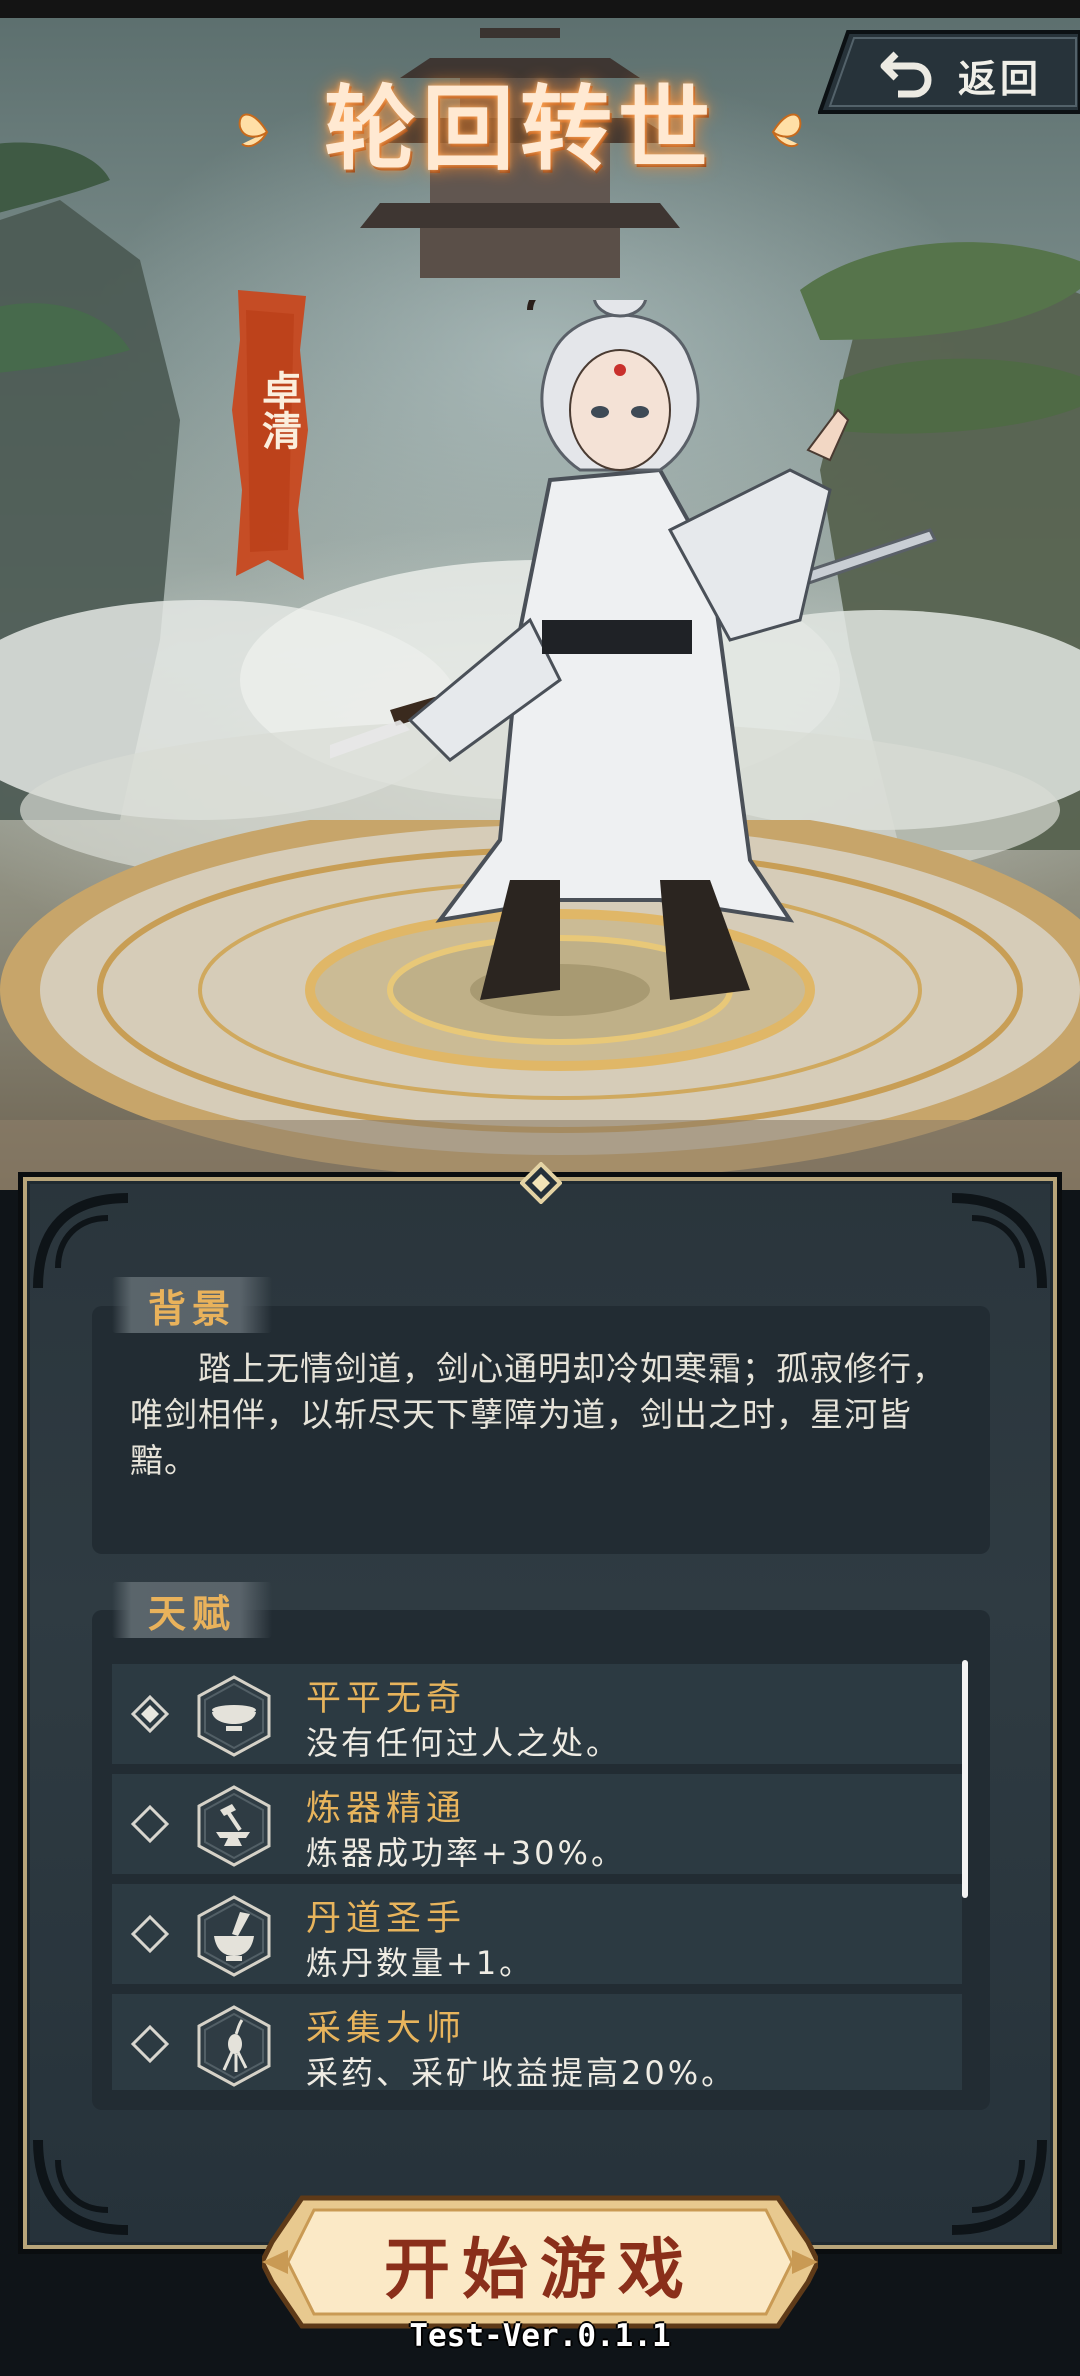 The image size is (1080, 2376). What do you see at coordinates (253, 130) in the screenshot?
I see `left-butterfly-icon` at bounding box center [253, 130].